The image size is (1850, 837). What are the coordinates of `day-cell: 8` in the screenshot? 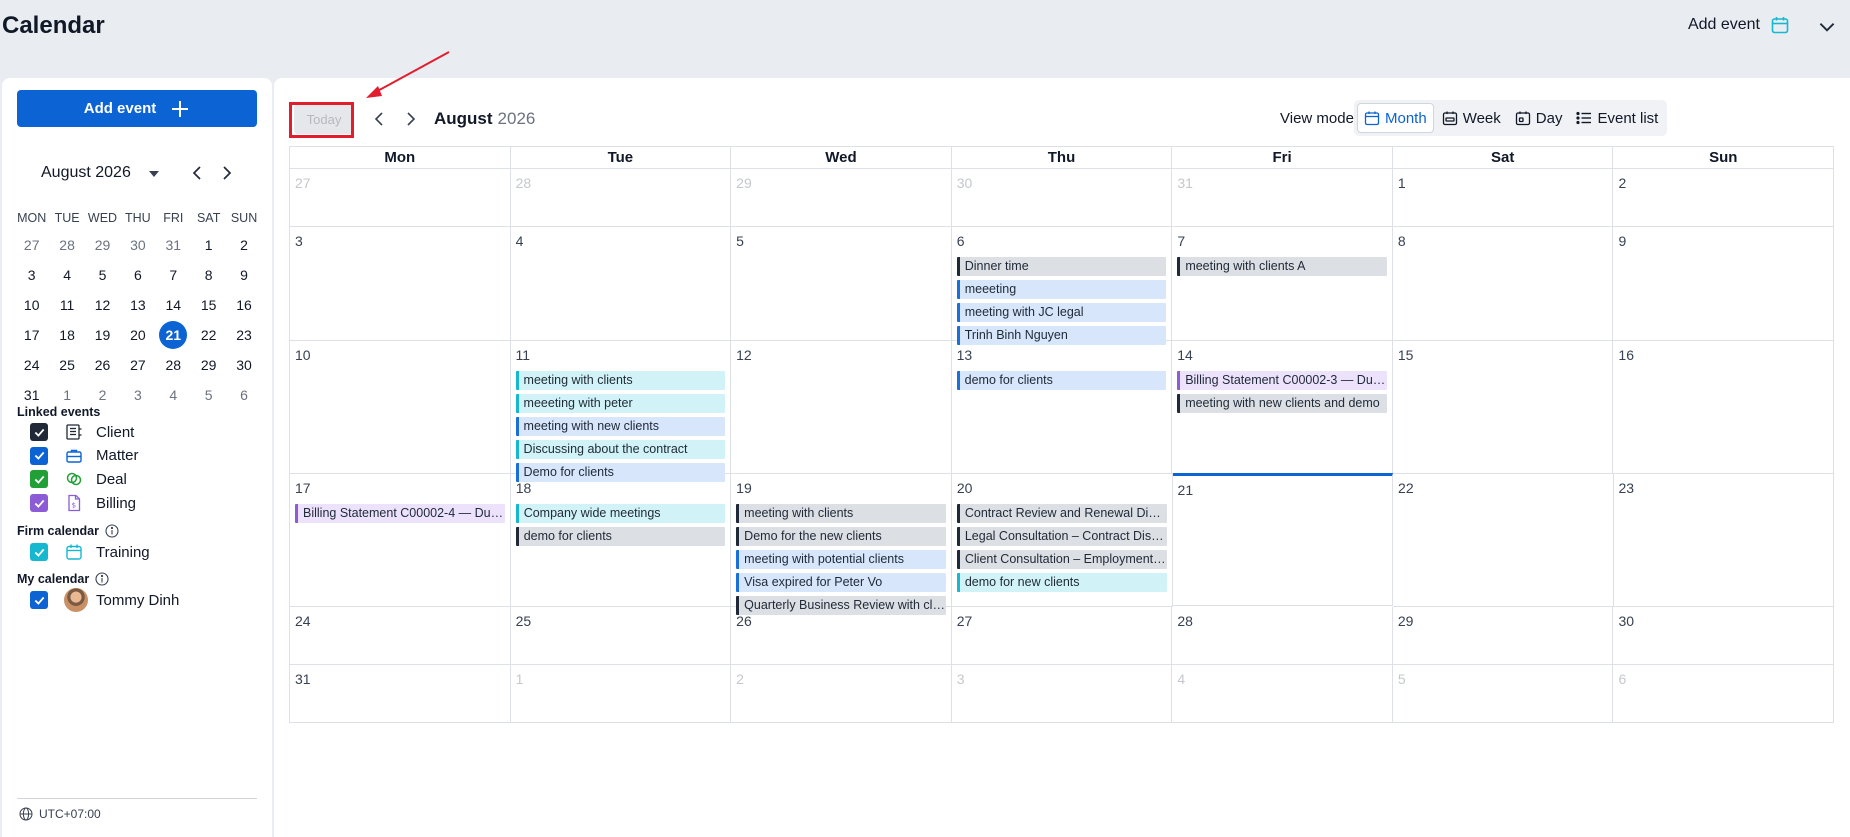 It's located at (1503, 284).